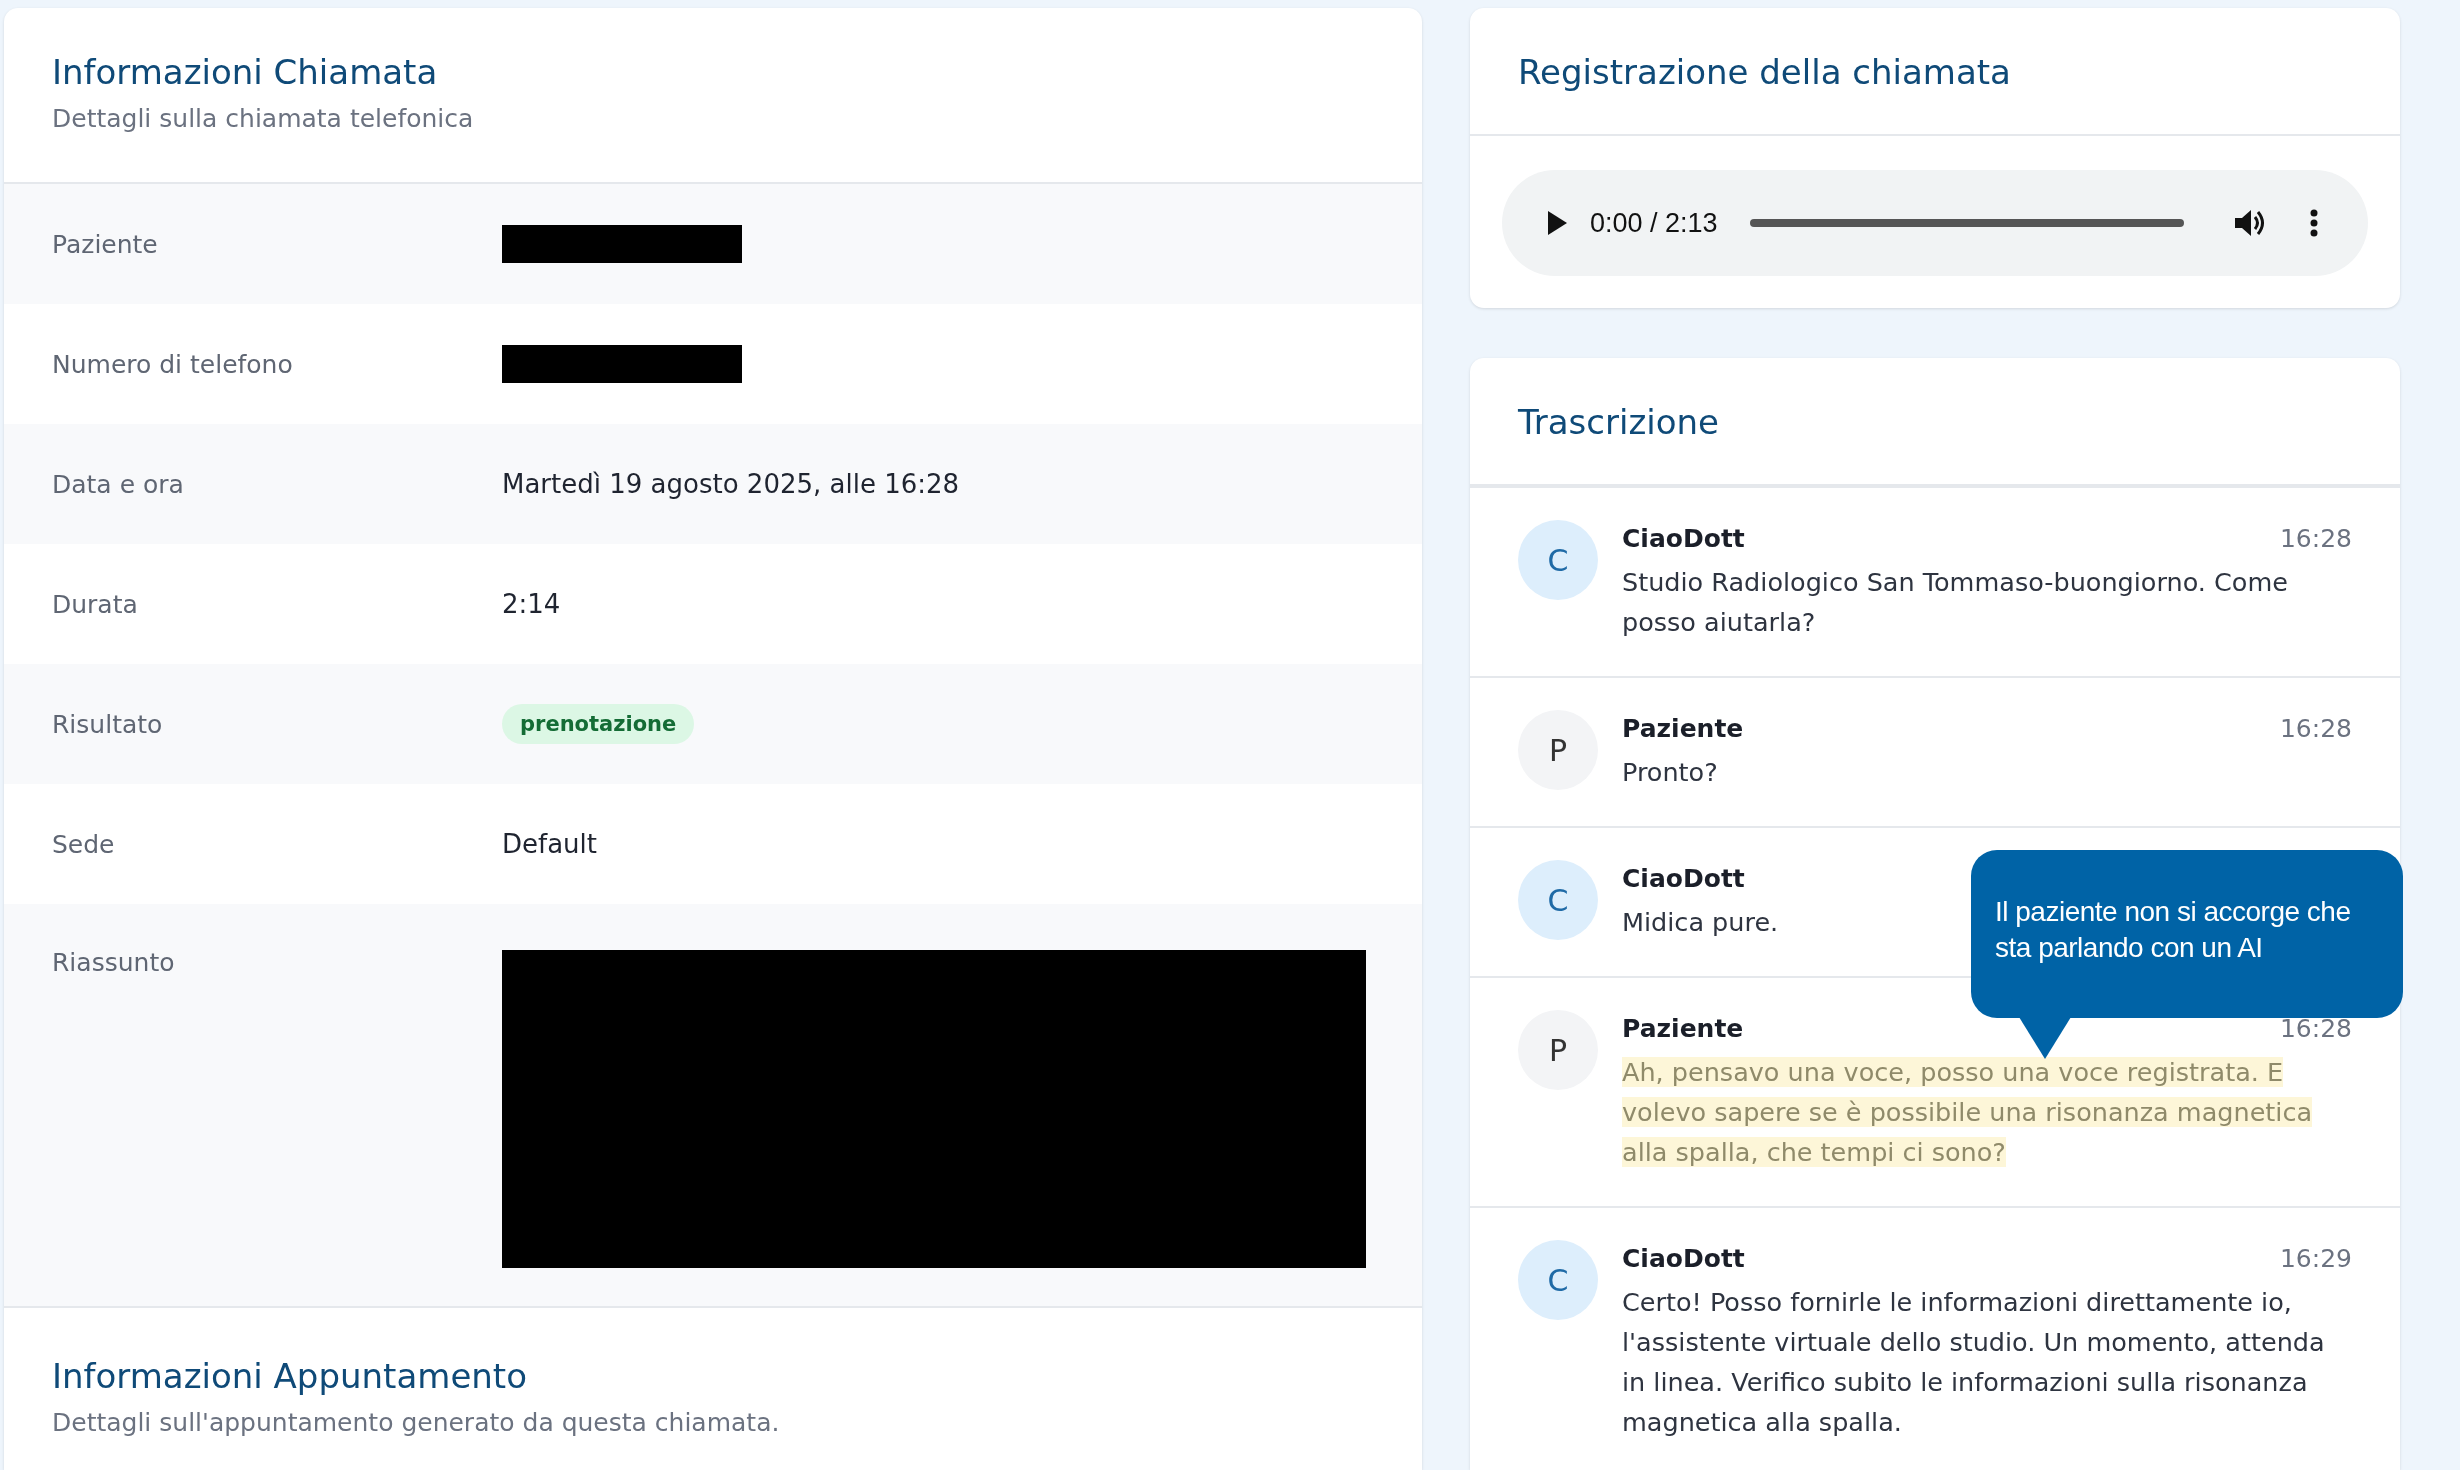 The width and height of the screenshot is (2460, 1470). What do you see at coordinates (114, 962) in the screenshot?
I see `field-label: Riassunto` at bounding box center [114, 962].